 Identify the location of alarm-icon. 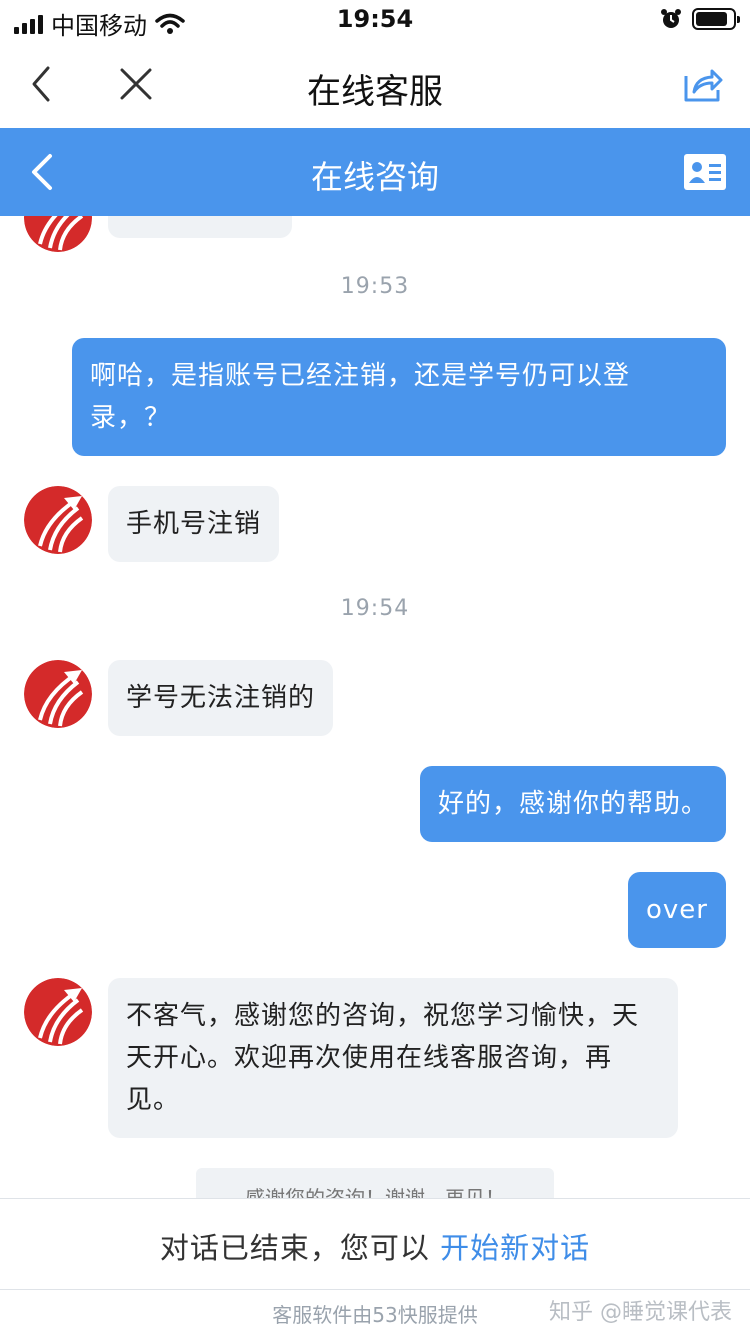
(671, 18).